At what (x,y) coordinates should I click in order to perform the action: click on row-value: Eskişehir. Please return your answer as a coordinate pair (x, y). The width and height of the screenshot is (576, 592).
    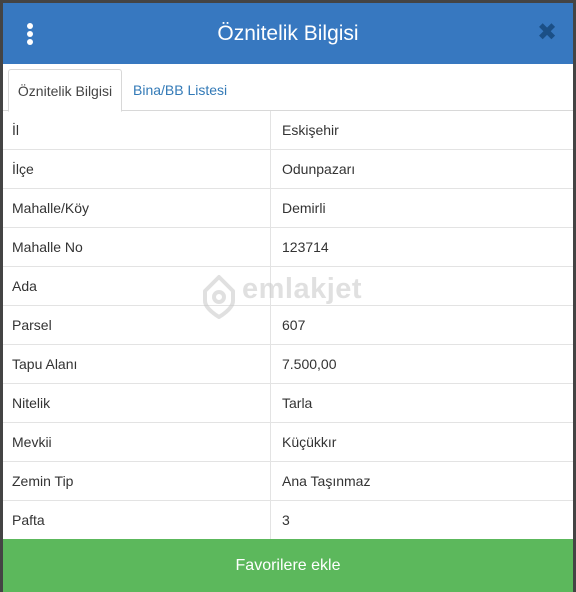
    Looking at the image, I should click on (310, 130).